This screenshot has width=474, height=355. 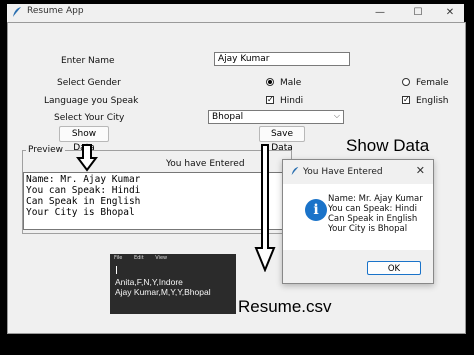 What do you see at coordinates (282, 139) in the screenshot?
I see `save-data-button: Save Data` at bounding box center [282, 139].